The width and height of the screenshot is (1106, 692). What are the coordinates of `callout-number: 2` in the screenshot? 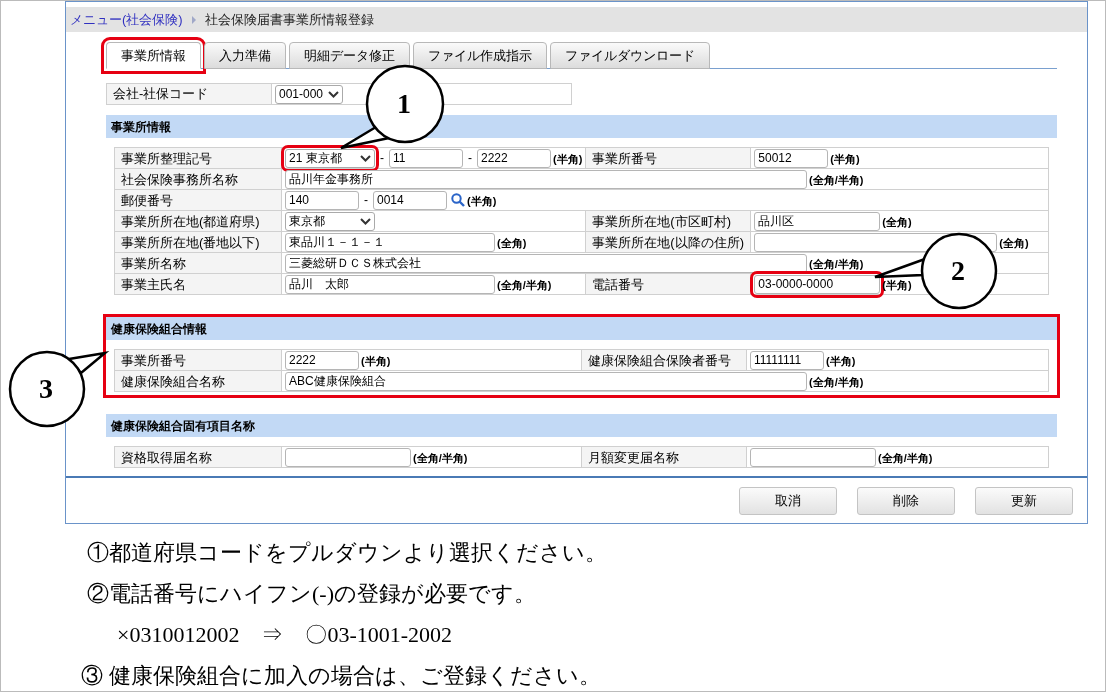 It's located at (958, 271).